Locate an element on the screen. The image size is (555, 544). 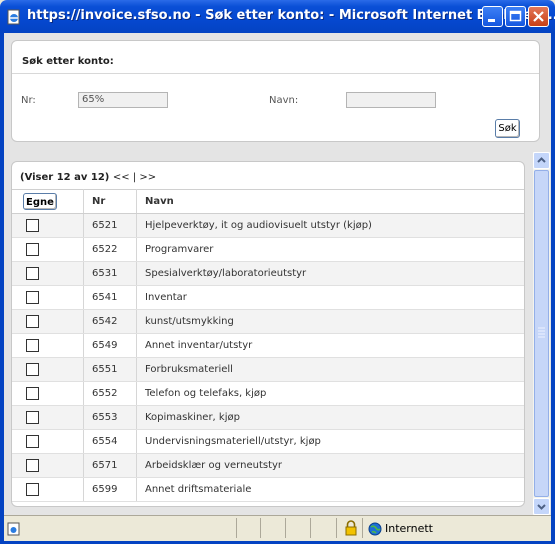
maximize-button is located at coordinates (515, 16).